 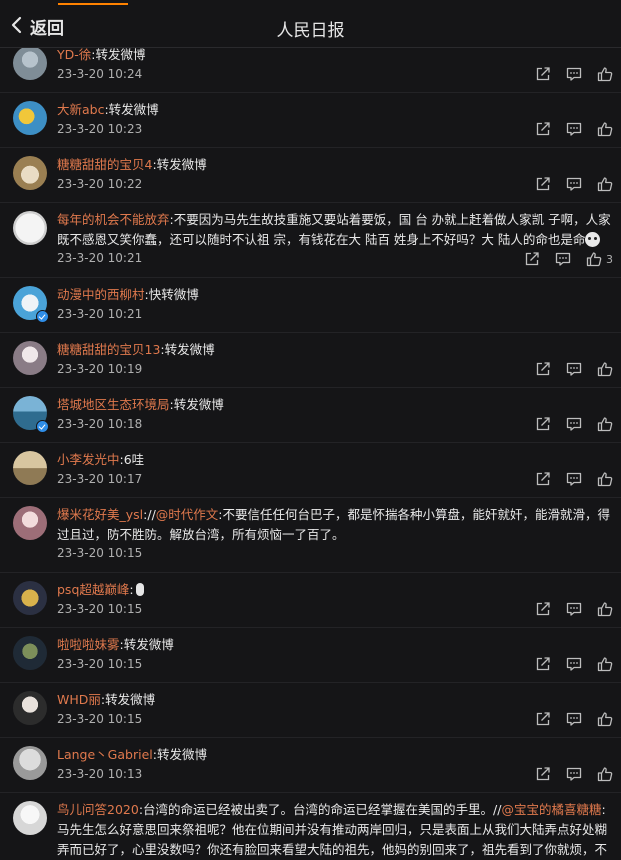 I want to click on comment-username: 大新abc, so click(x=80, y=109).